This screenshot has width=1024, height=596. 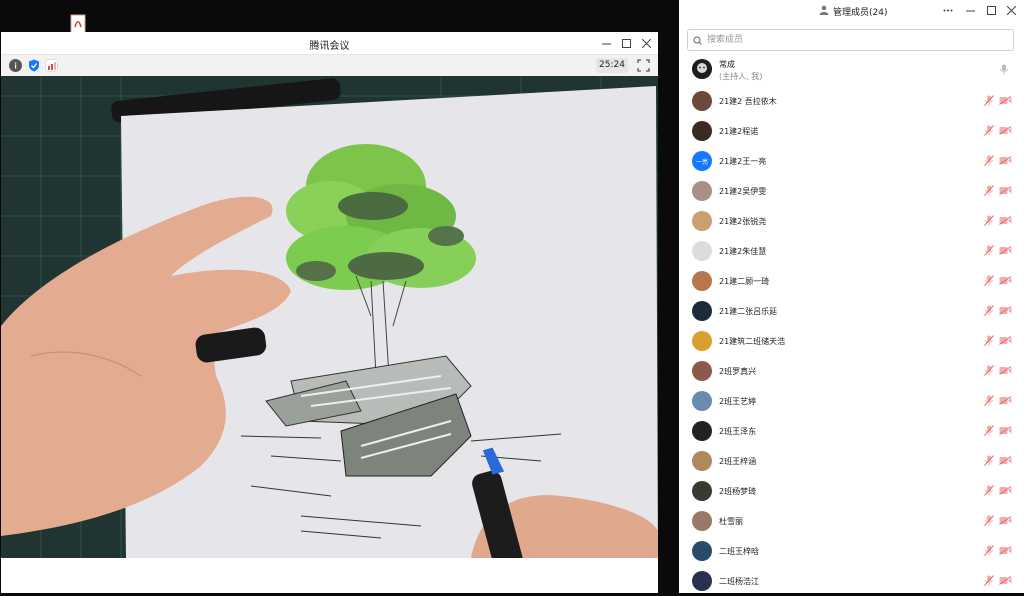 What do you see at coordinates (743, 191) in the screenshot?
I see `member-name: 21建2吴伊雯` at bounding box center [743, 191].